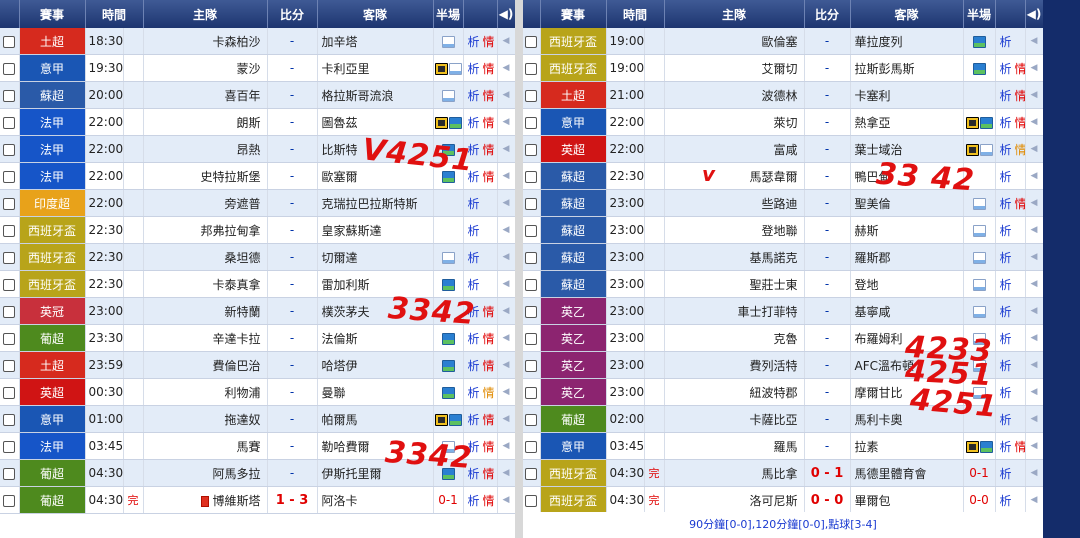 The height and width of the screenshot is (538, 1080). Describe the element at coordinates (52, 365) in the screenshot. I see `league-badge: 土超` at that location.